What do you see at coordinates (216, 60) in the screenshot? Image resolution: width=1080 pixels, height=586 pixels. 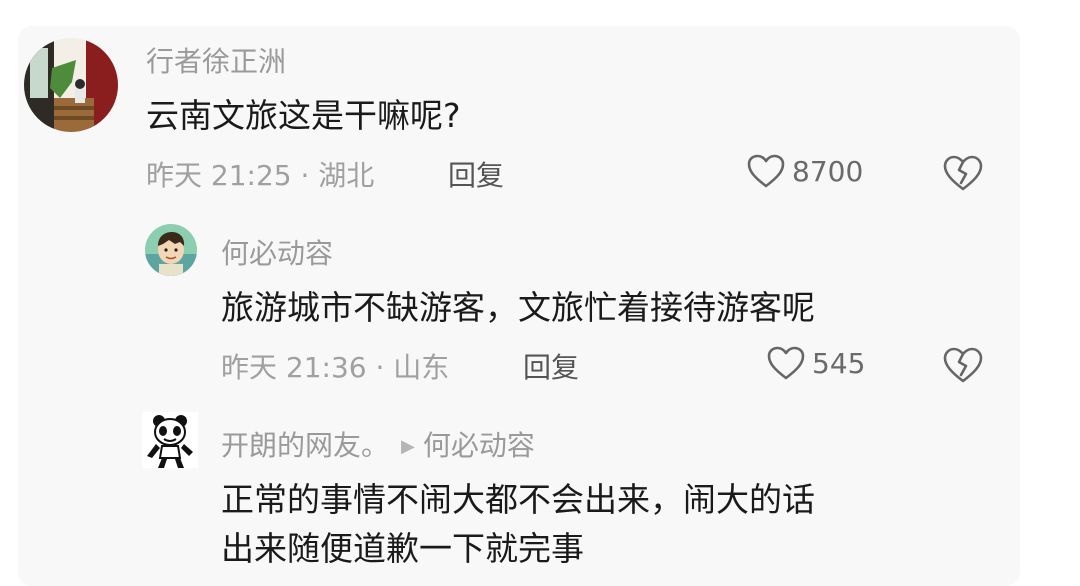 I see `comment-username: 行者徐正洲` at bounding box center [216, 60].